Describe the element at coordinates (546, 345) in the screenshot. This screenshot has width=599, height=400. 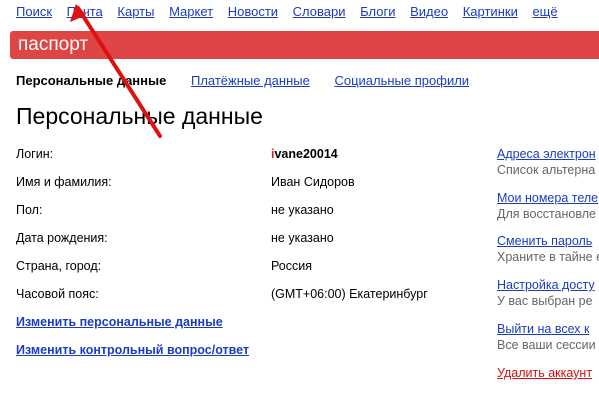
I see `logout-everywhere-desc: Все ваши сессии` at that location.